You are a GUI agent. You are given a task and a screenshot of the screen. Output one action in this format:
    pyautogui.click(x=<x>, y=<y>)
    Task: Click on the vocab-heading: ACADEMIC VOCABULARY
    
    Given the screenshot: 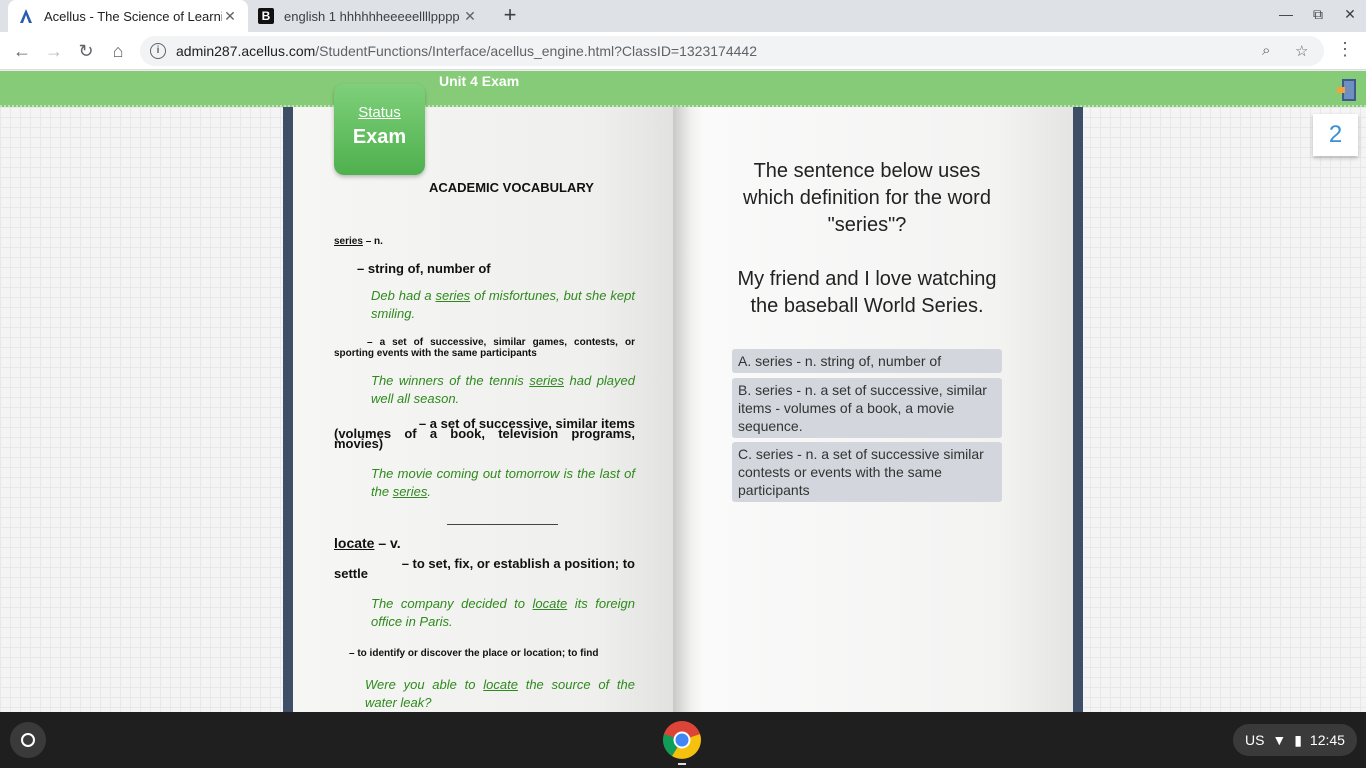 What is the action you would take?
    pyautogui.click(x=511, y=187)
    